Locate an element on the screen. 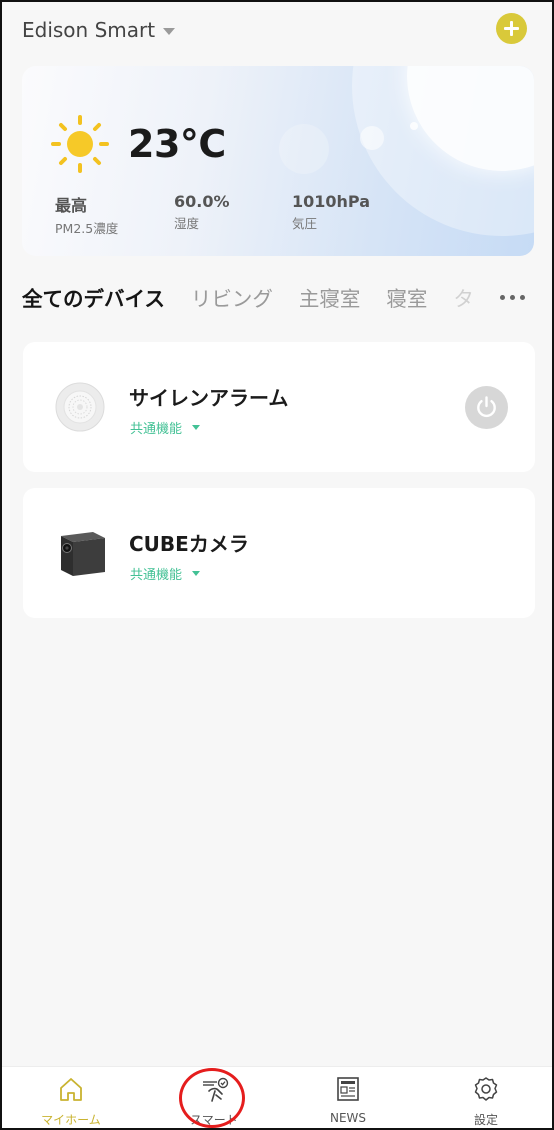 This screenshot has height=1130, width=554. nav-item-settings: 設定 is located at coordinates (486, 1097).